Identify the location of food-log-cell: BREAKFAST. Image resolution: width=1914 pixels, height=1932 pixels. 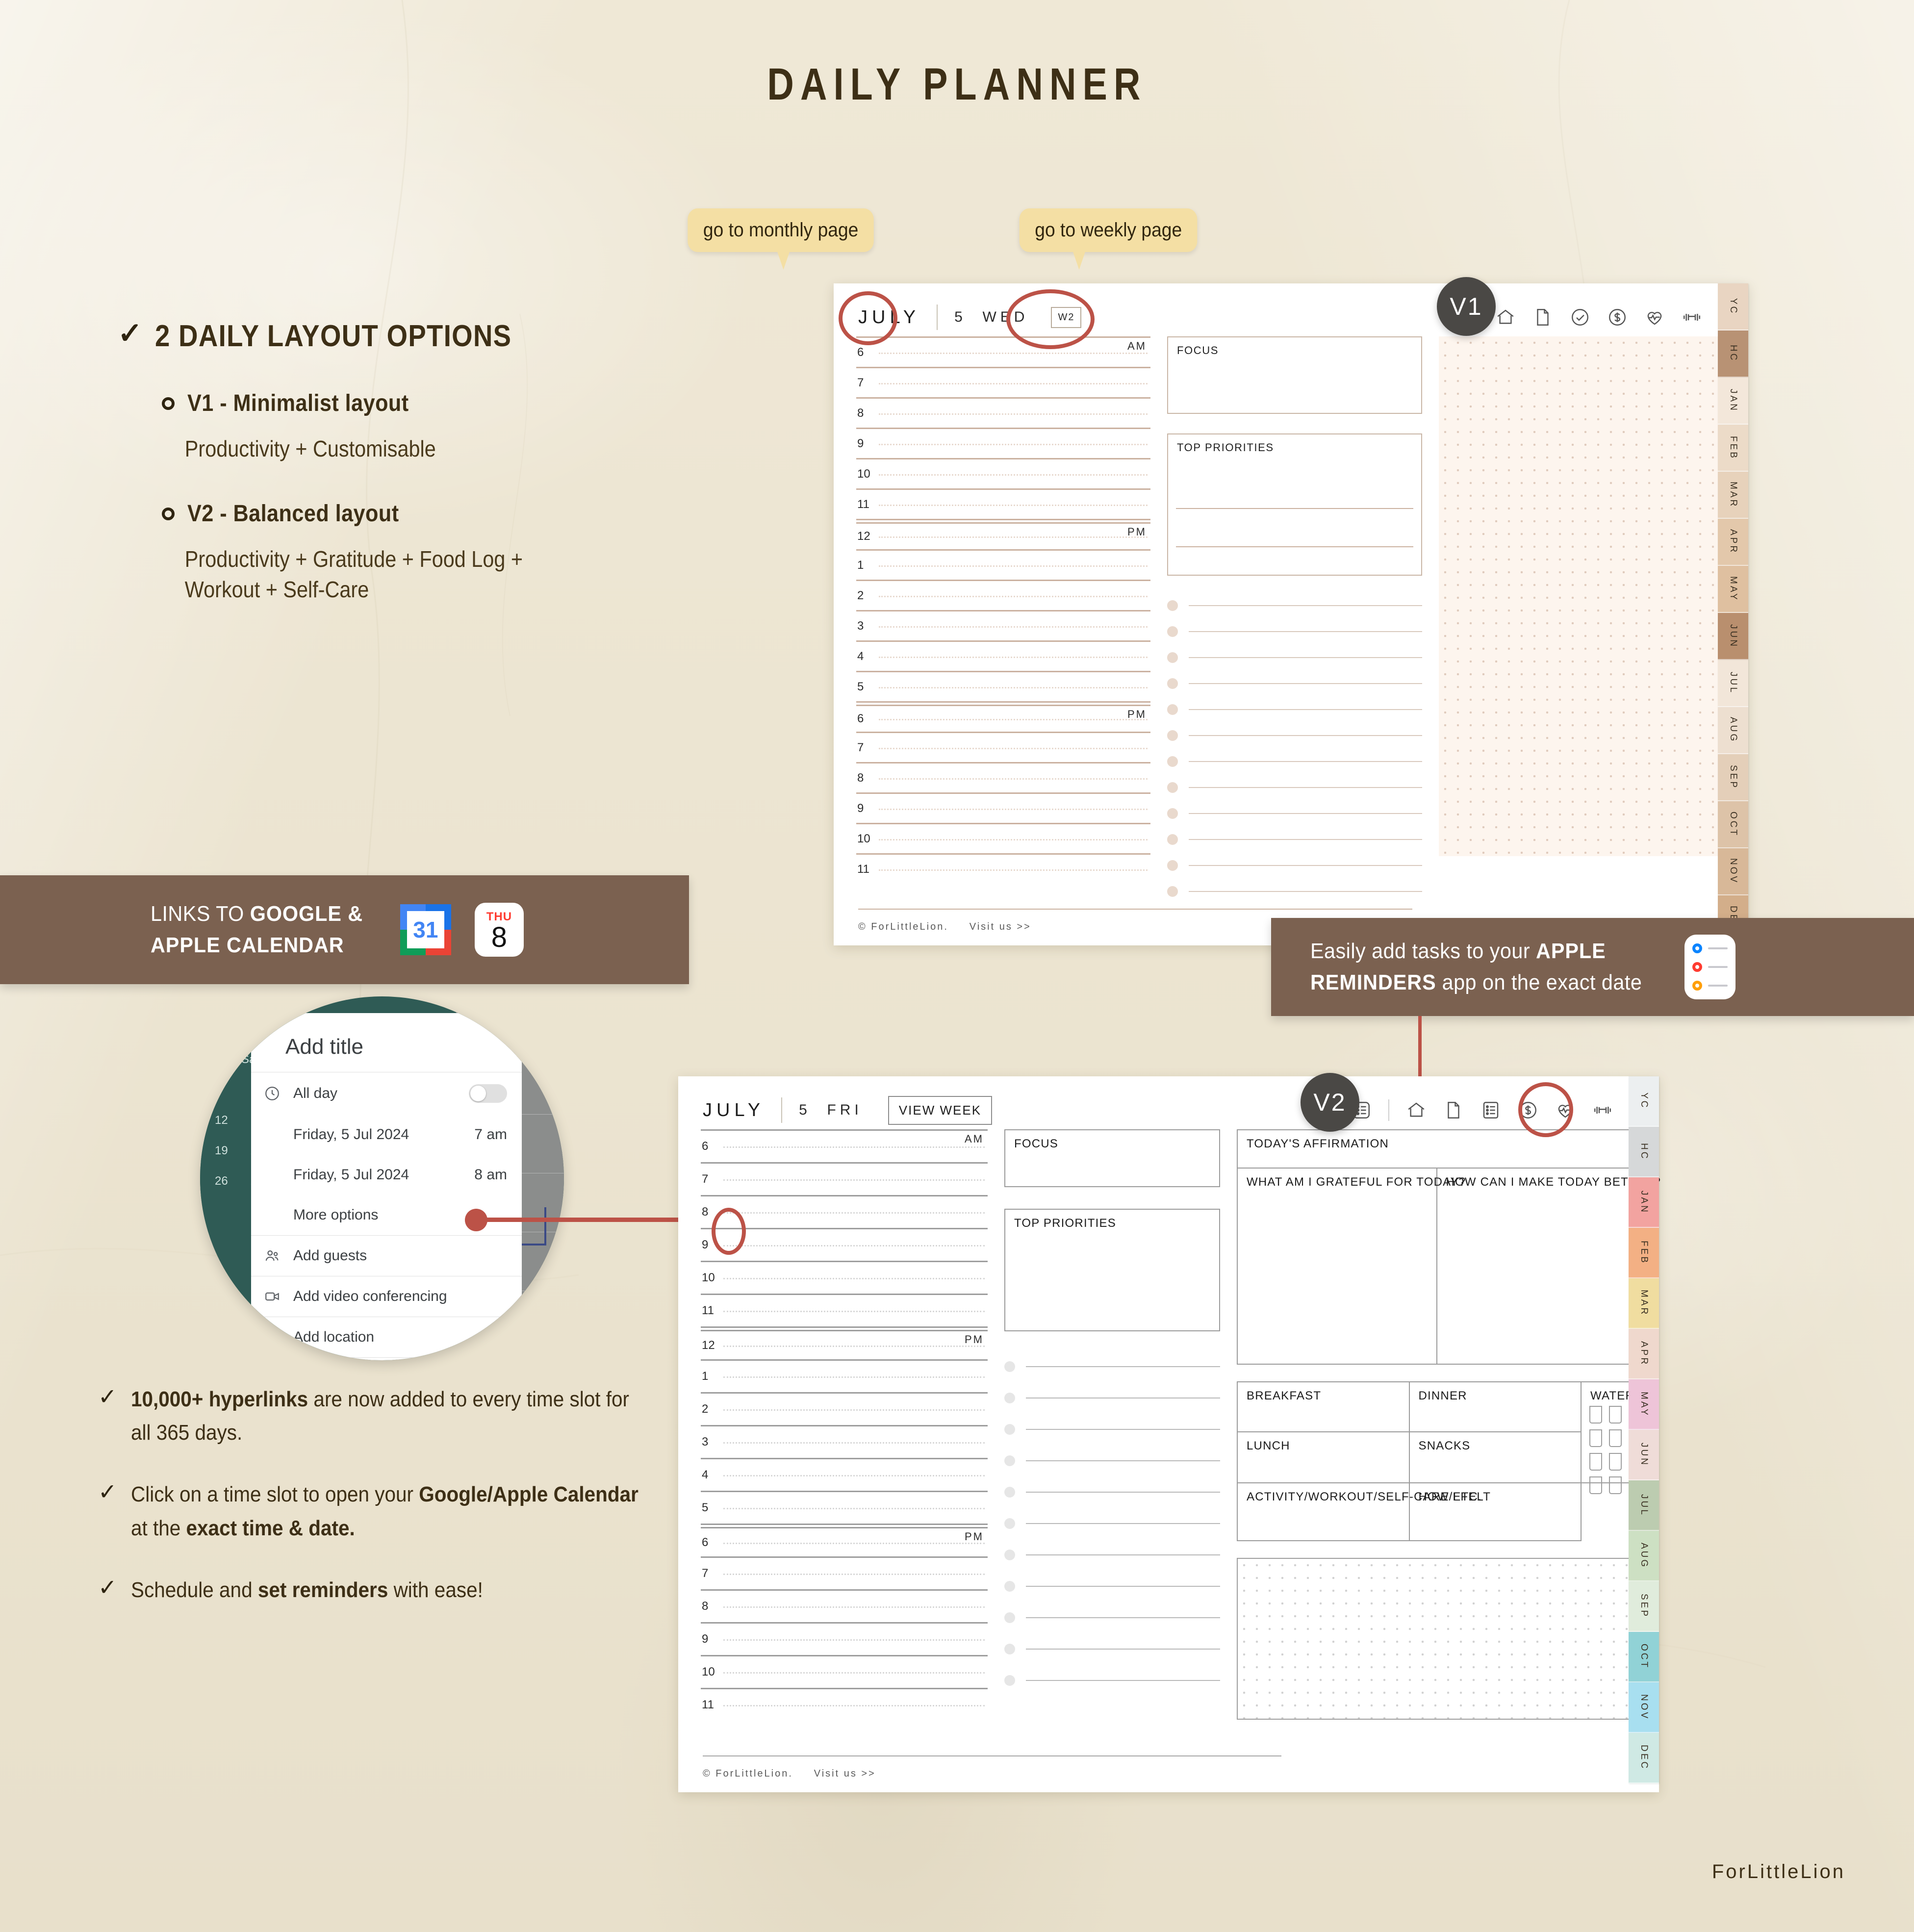
(1323, 1406).